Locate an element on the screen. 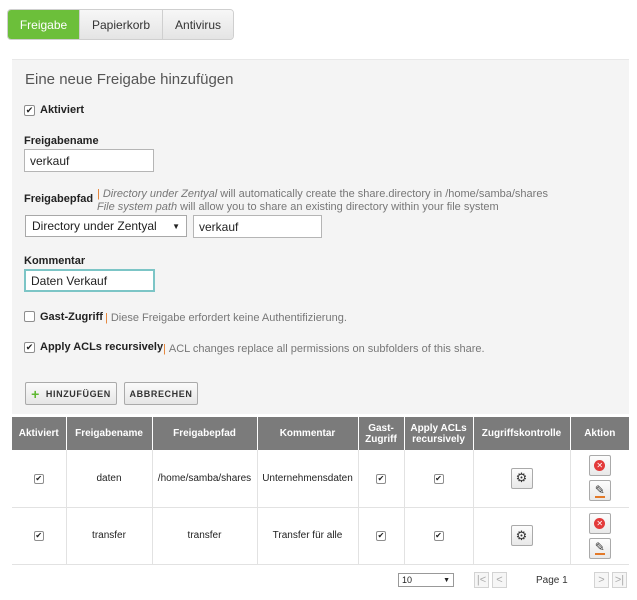 This screenshot has width=637, height=600. row-comment: Unternehmensdaten is located at coordinates (308, 479).